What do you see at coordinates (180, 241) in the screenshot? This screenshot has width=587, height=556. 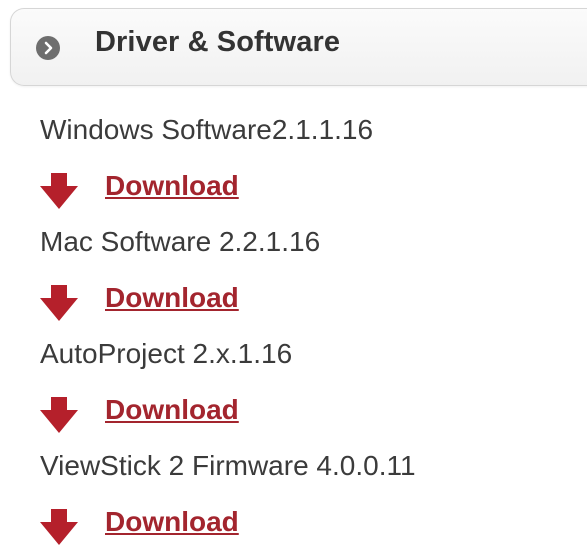 I see `software-name: Mac Software 2.2.1.16` at bounding box center [180, 241].